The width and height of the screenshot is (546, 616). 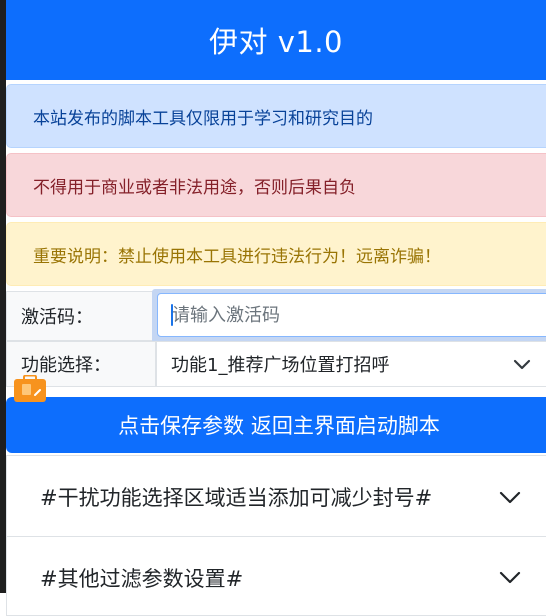 I want to click on activation-code-label: 激活码：, so click(x=81, y=316).